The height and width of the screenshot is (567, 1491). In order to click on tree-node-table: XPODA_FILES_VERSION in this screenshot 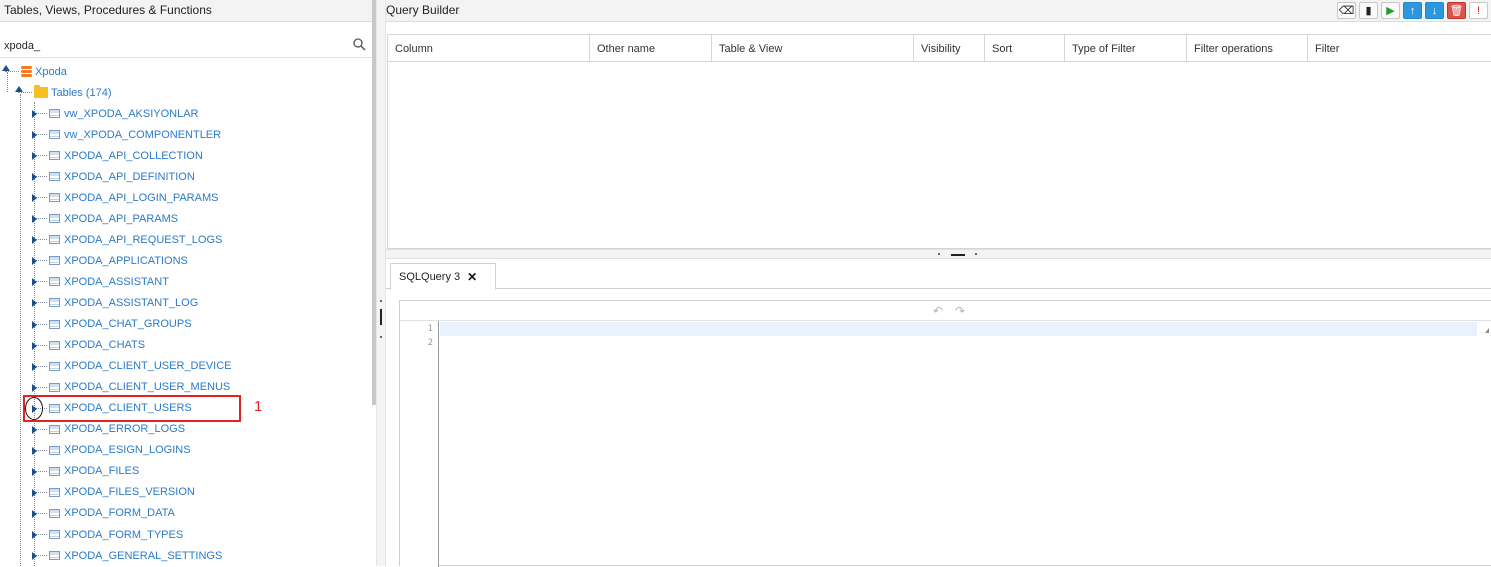, I will do `click(113, 492)`.